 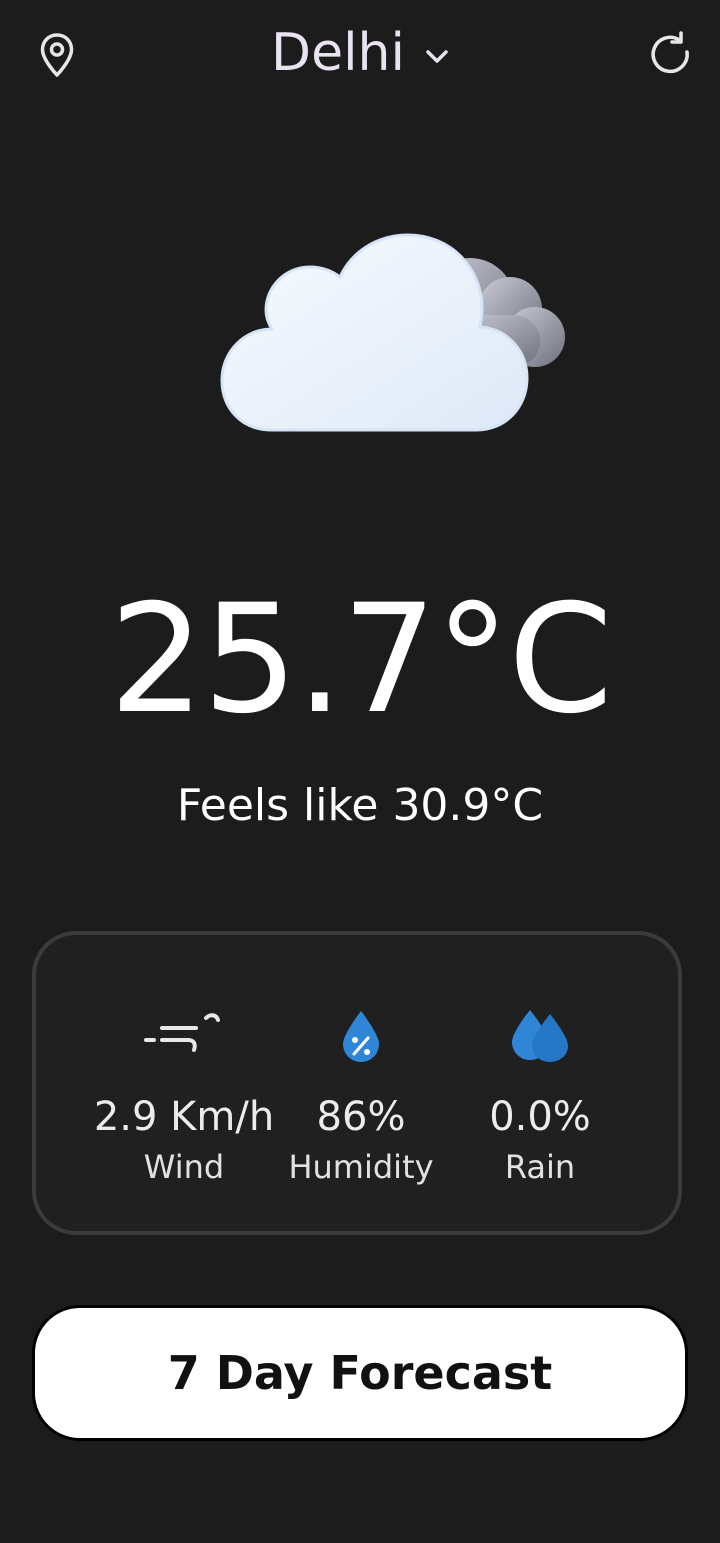 I want to click on app-header: Delhi, so click(x=360, y=55).